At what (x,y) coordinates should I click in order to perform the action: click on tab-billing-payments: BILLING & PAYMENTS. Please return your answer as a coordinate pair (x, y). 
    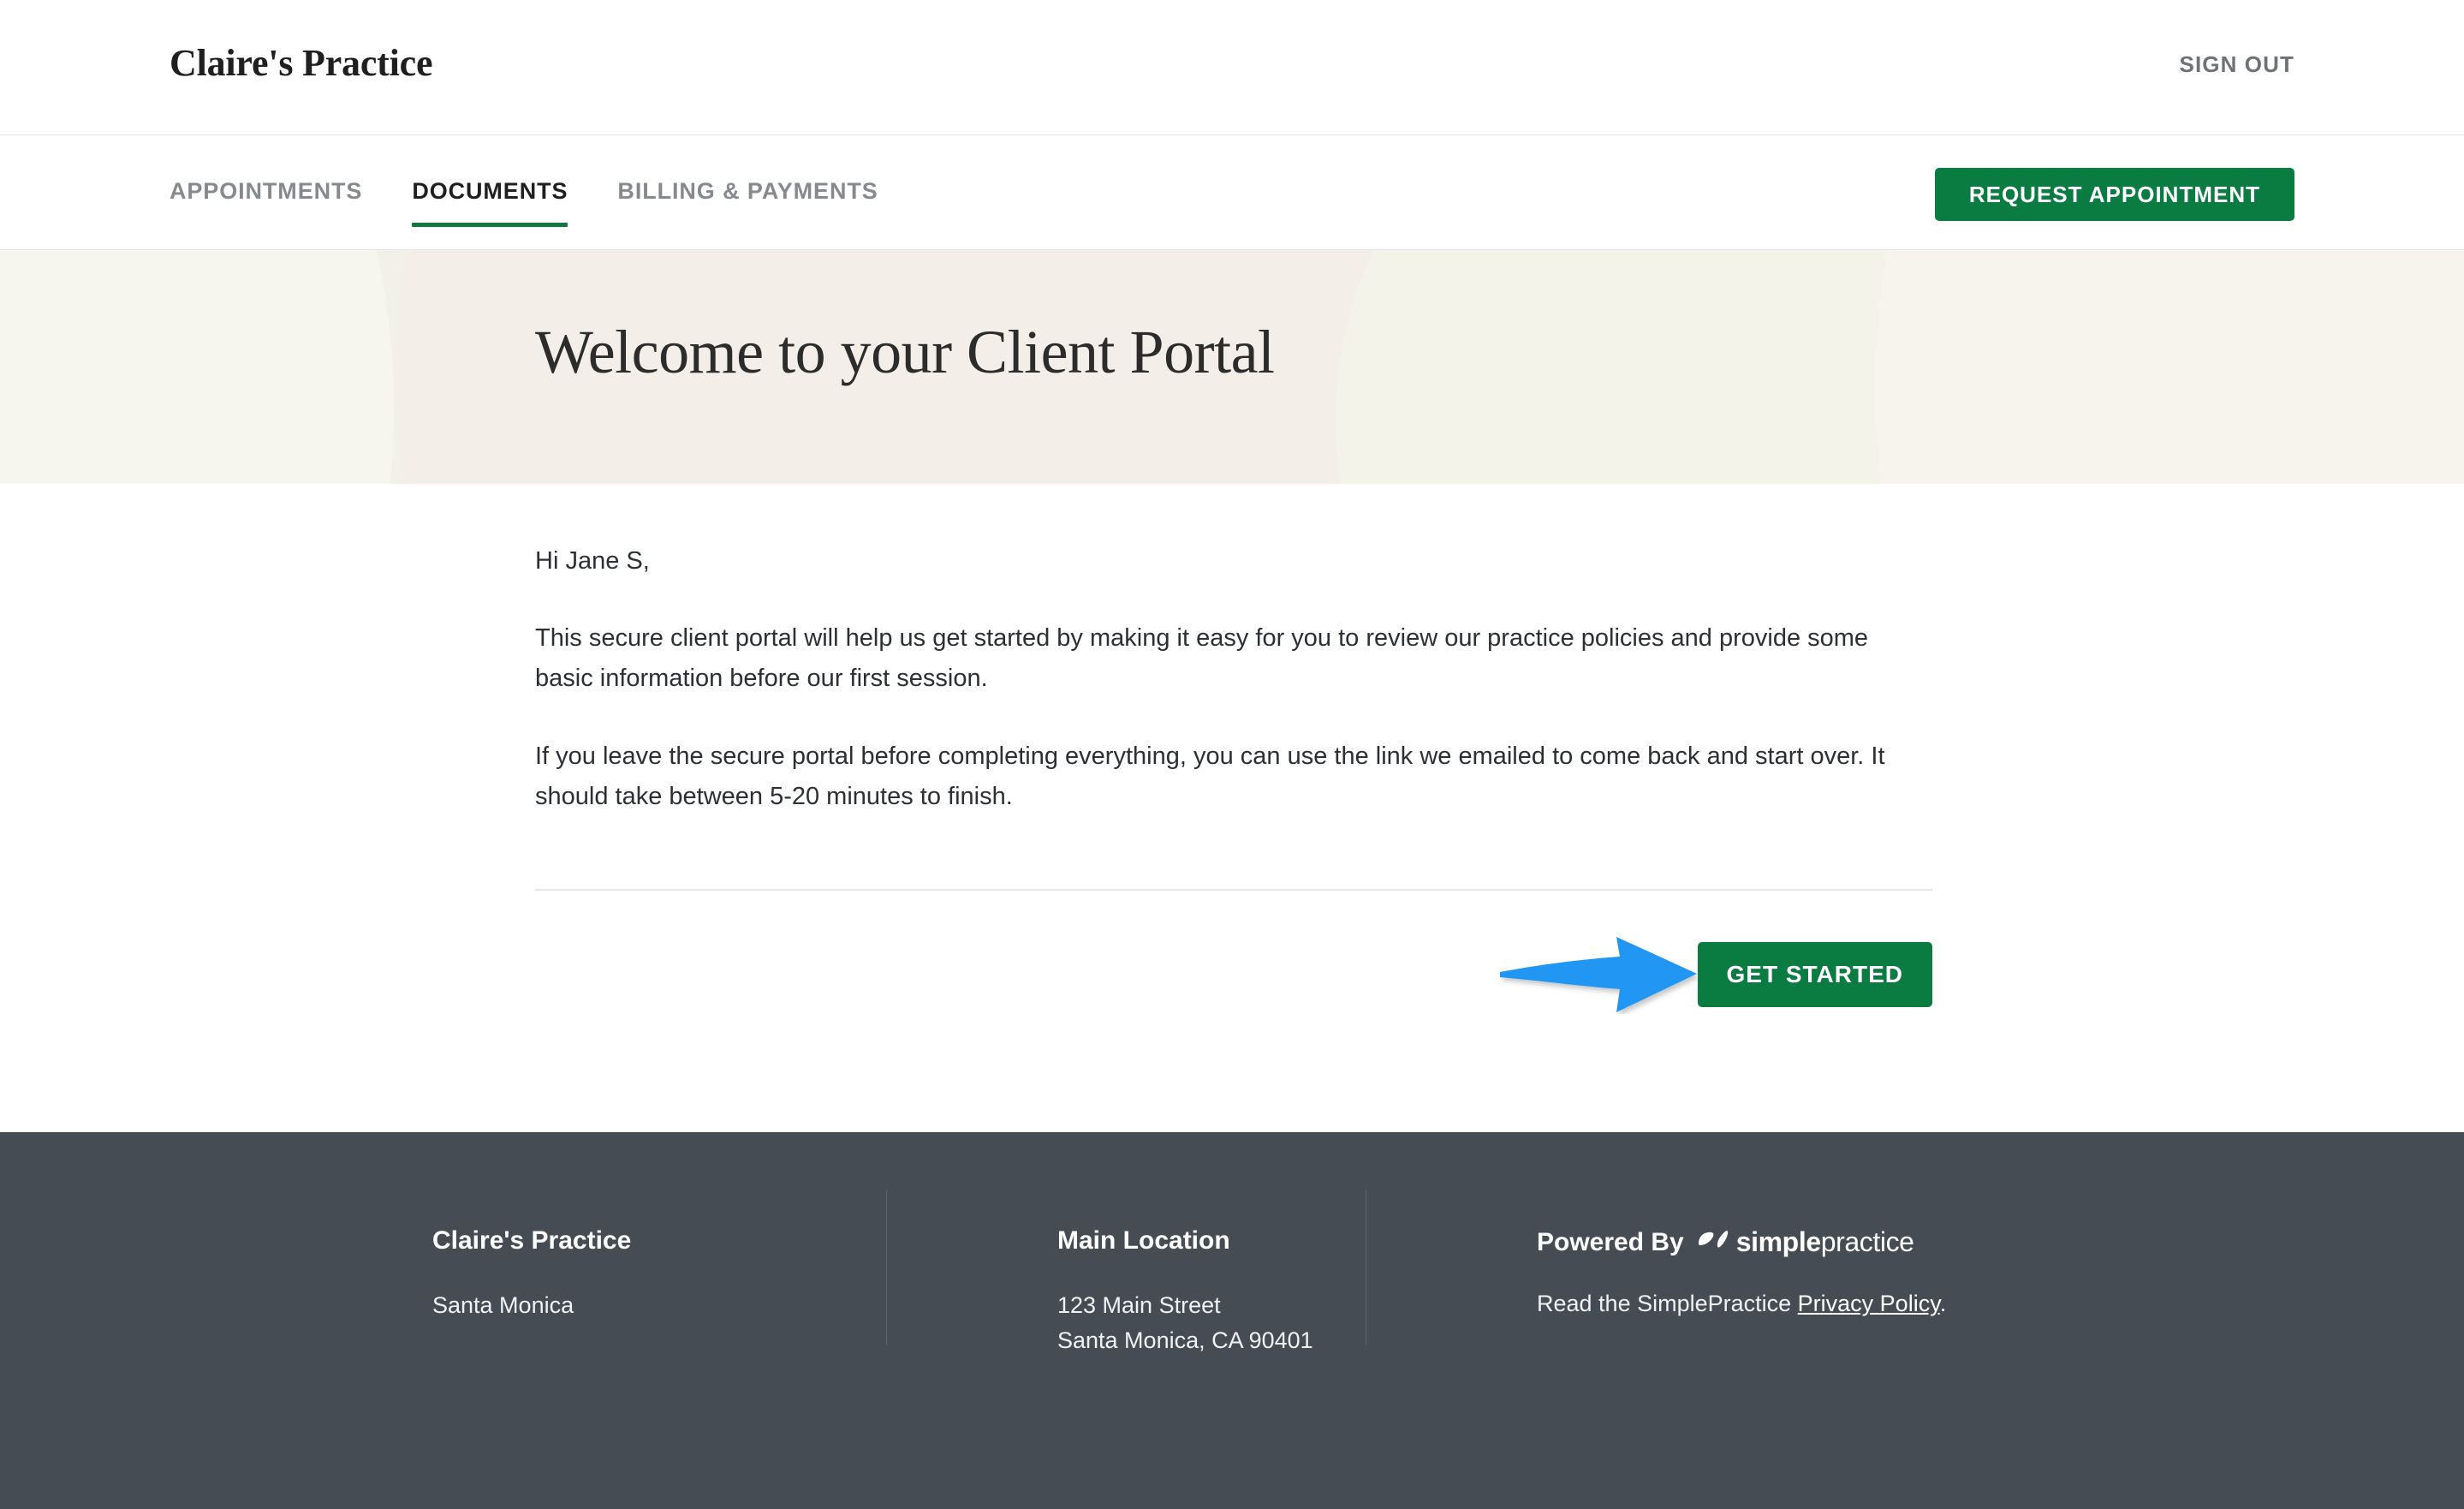
    Looking at the image, I should click on (747, 193).